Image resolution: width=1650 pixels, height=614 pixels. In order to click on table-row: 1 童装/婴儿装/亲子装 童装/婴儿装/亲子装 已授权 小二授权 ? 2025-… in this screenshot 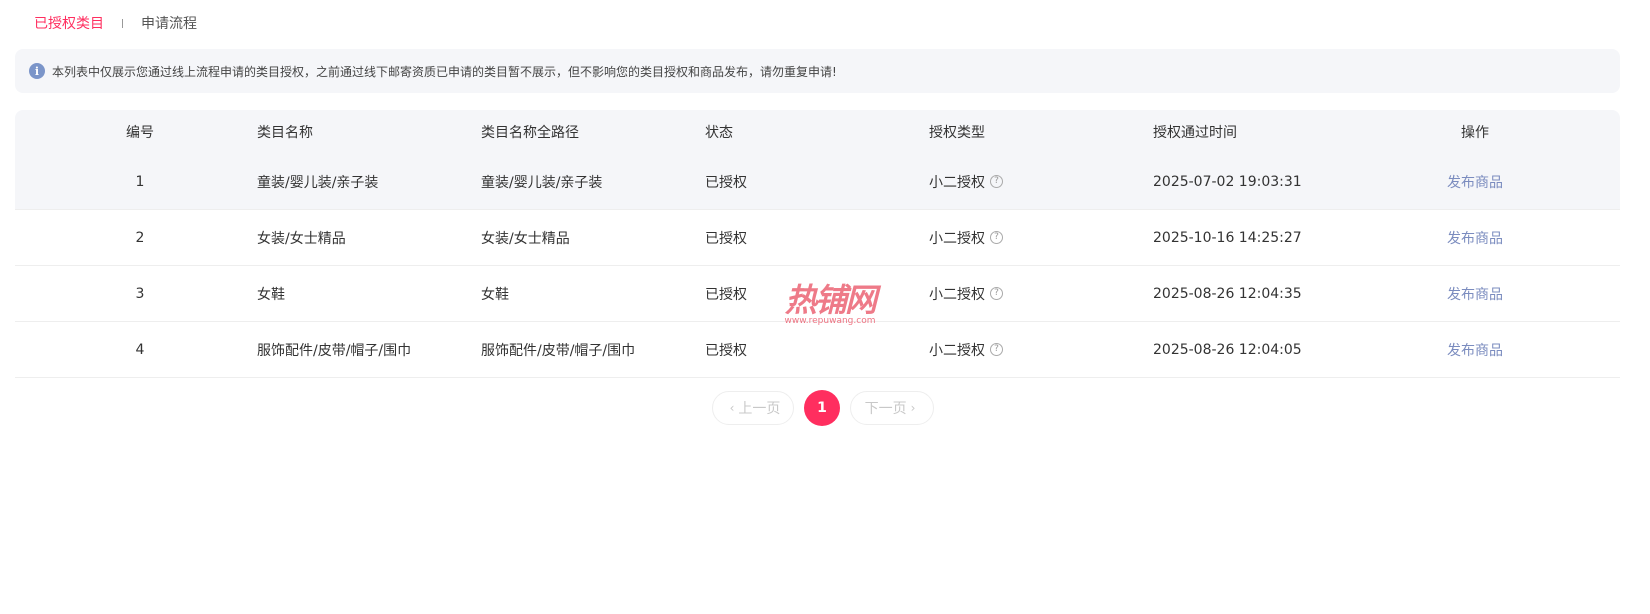, I will do `click(817, 182)`.